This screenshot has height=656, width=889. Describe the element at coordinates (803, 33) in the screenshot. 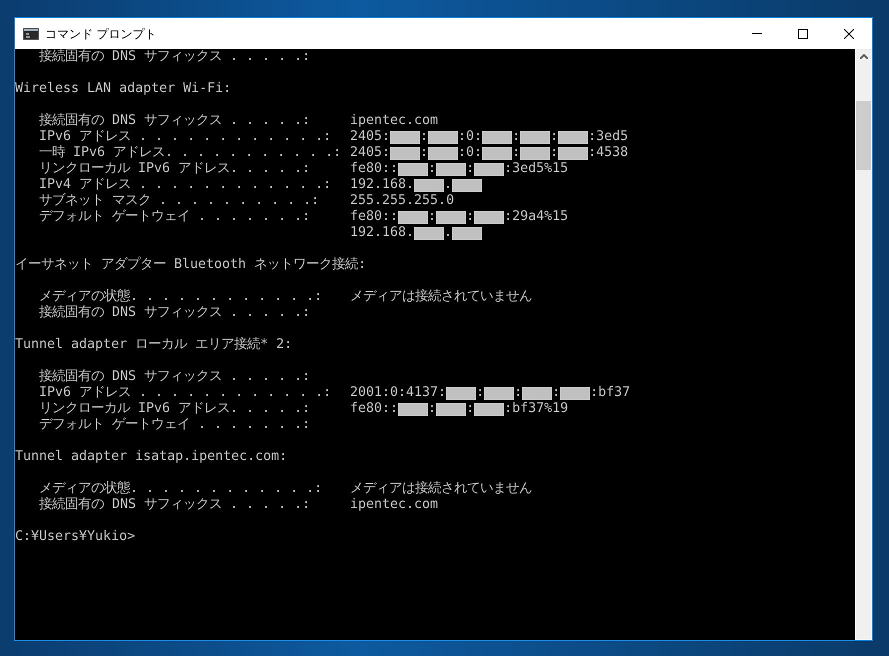

I see `maximize-icon` at that location.